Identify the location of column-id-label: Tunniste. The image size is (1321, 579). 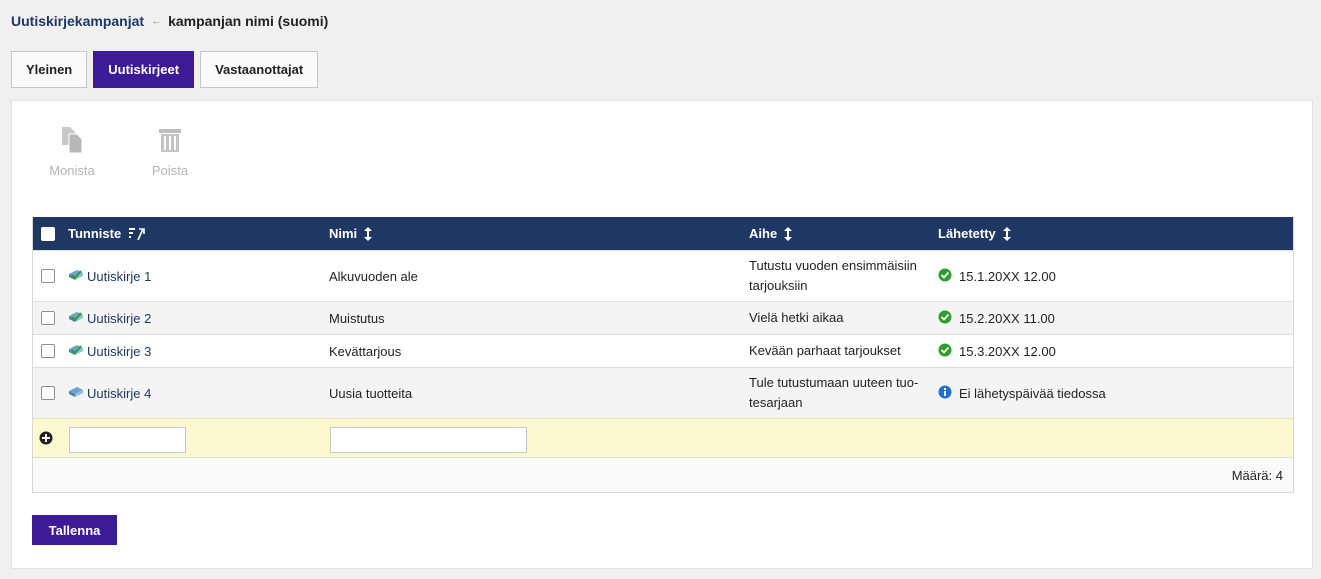
(95, 233).